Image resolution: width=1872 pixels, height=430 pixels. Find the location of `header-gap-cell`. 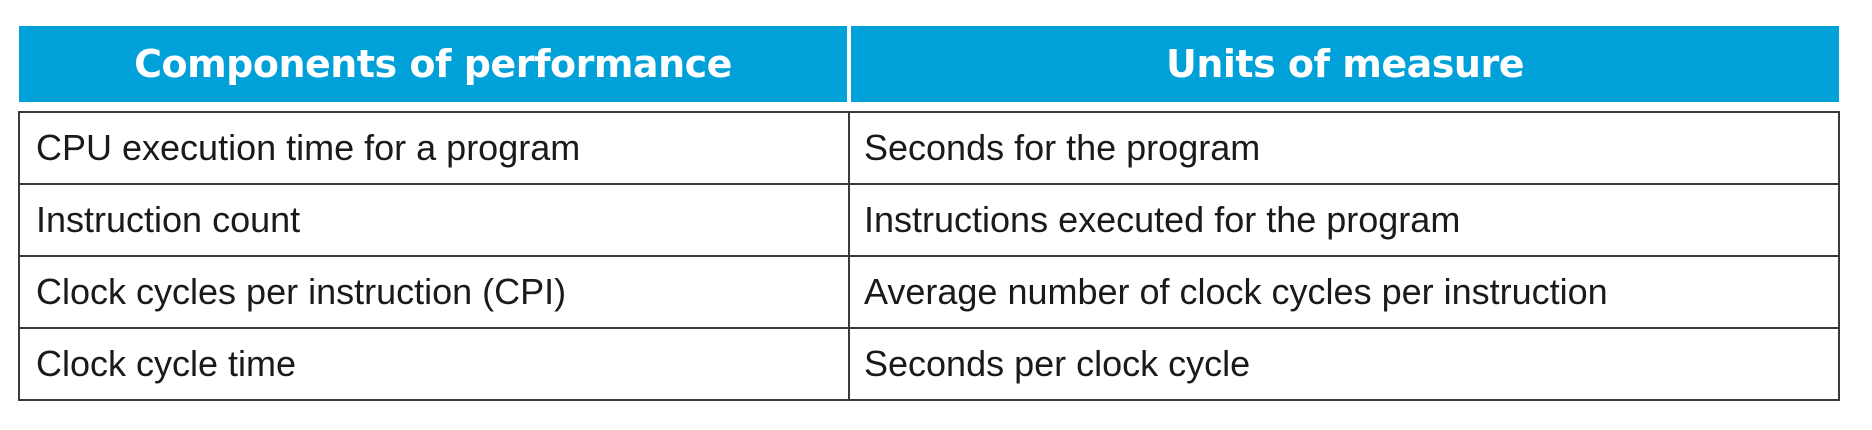

header-gap-cell is located at coordinates (929, 107).